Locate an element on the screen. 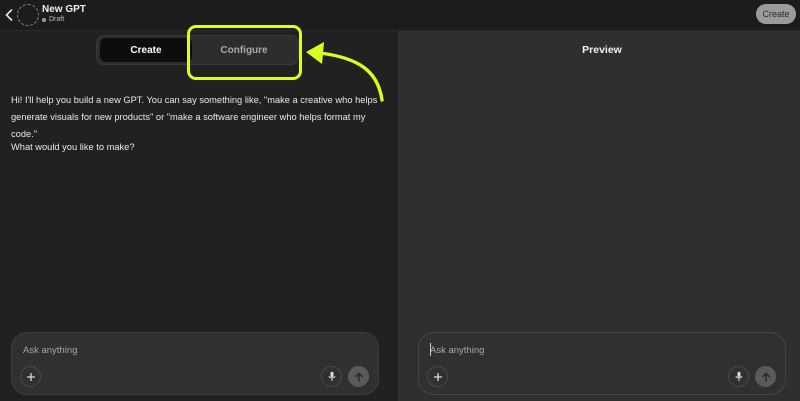 The height and width of the screenshot is (401, 800). attach-button is located at coordinates (30, 376).